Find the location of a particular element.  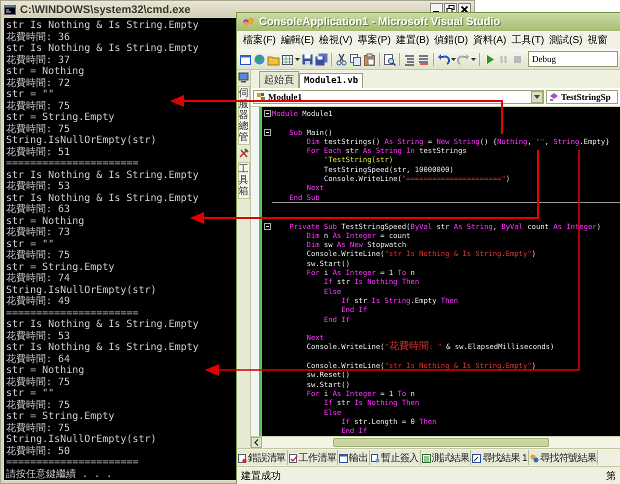

console-line: 花費時間: 72 is located at coordinates (38, 83).